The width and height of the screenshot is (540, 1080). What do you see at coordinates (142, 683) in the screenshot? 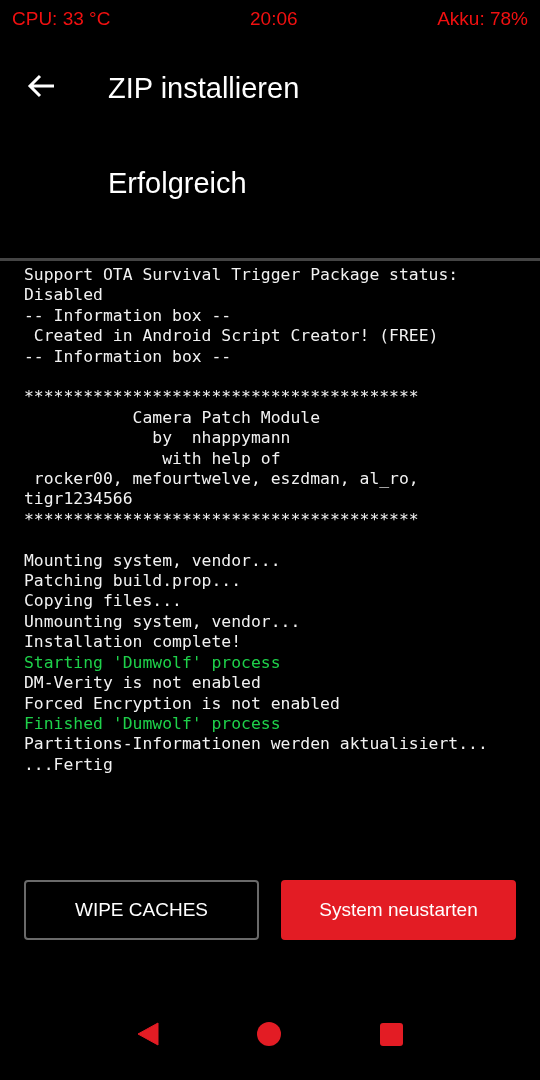
I see `log-line: DM-Verity is not enabled` at bounding box center [142, 683].